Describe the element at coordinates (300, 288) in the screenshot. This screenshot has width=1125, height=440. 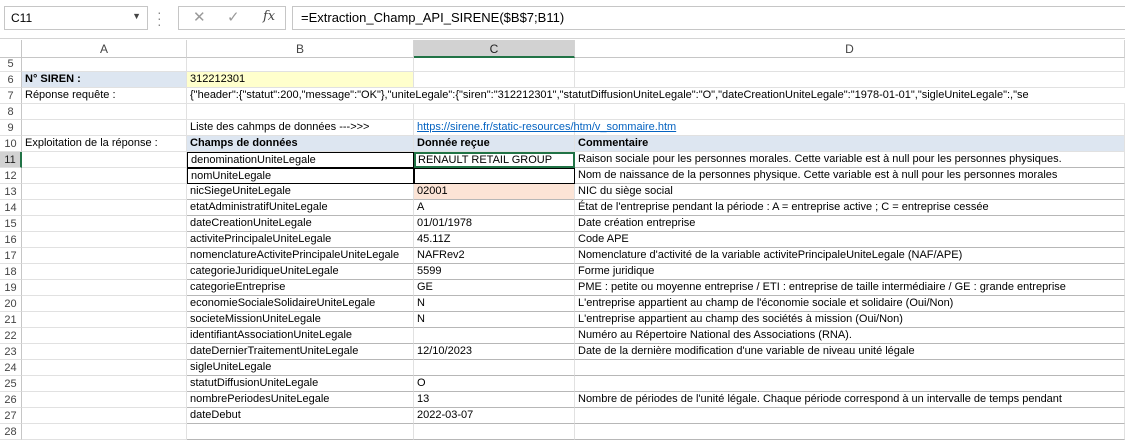
I see `field-name-cell: categorieEntreprise` at that location.